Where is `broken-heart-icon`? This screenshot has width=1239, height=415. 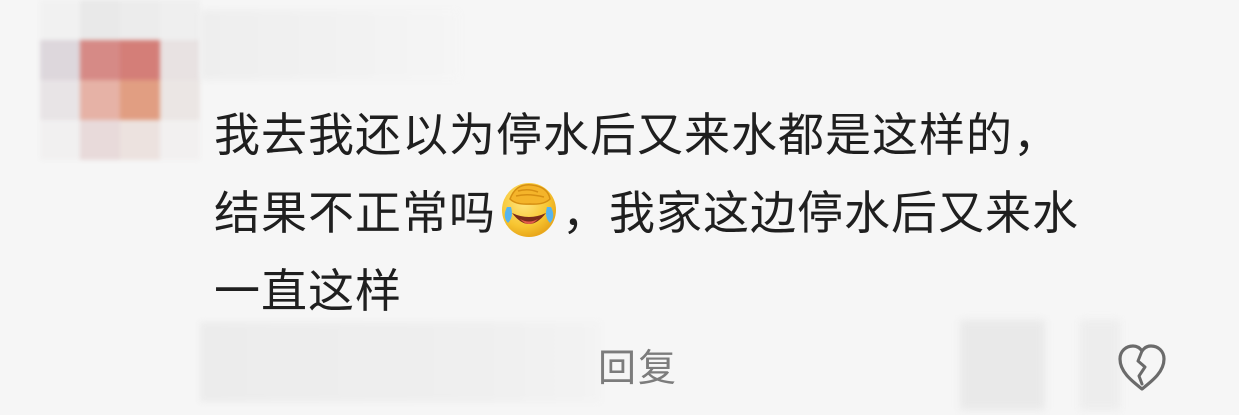 broken-heart-icon is located at coordinates (1142, 368).